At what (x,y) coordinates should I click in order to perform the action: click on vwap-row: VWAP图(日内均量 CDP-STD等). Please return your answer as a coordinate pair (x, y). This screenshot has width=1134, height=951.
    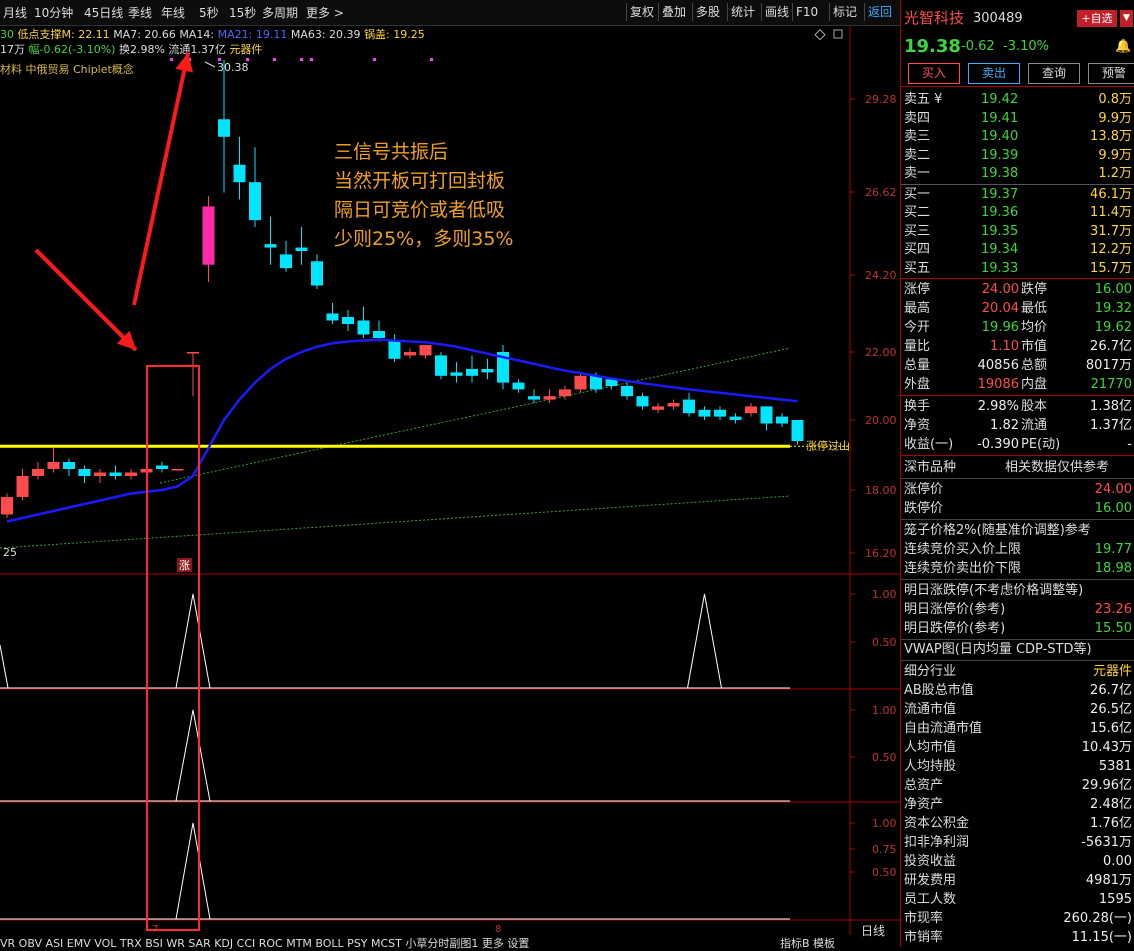
    Looking at the image, I should click on (1017, 649).